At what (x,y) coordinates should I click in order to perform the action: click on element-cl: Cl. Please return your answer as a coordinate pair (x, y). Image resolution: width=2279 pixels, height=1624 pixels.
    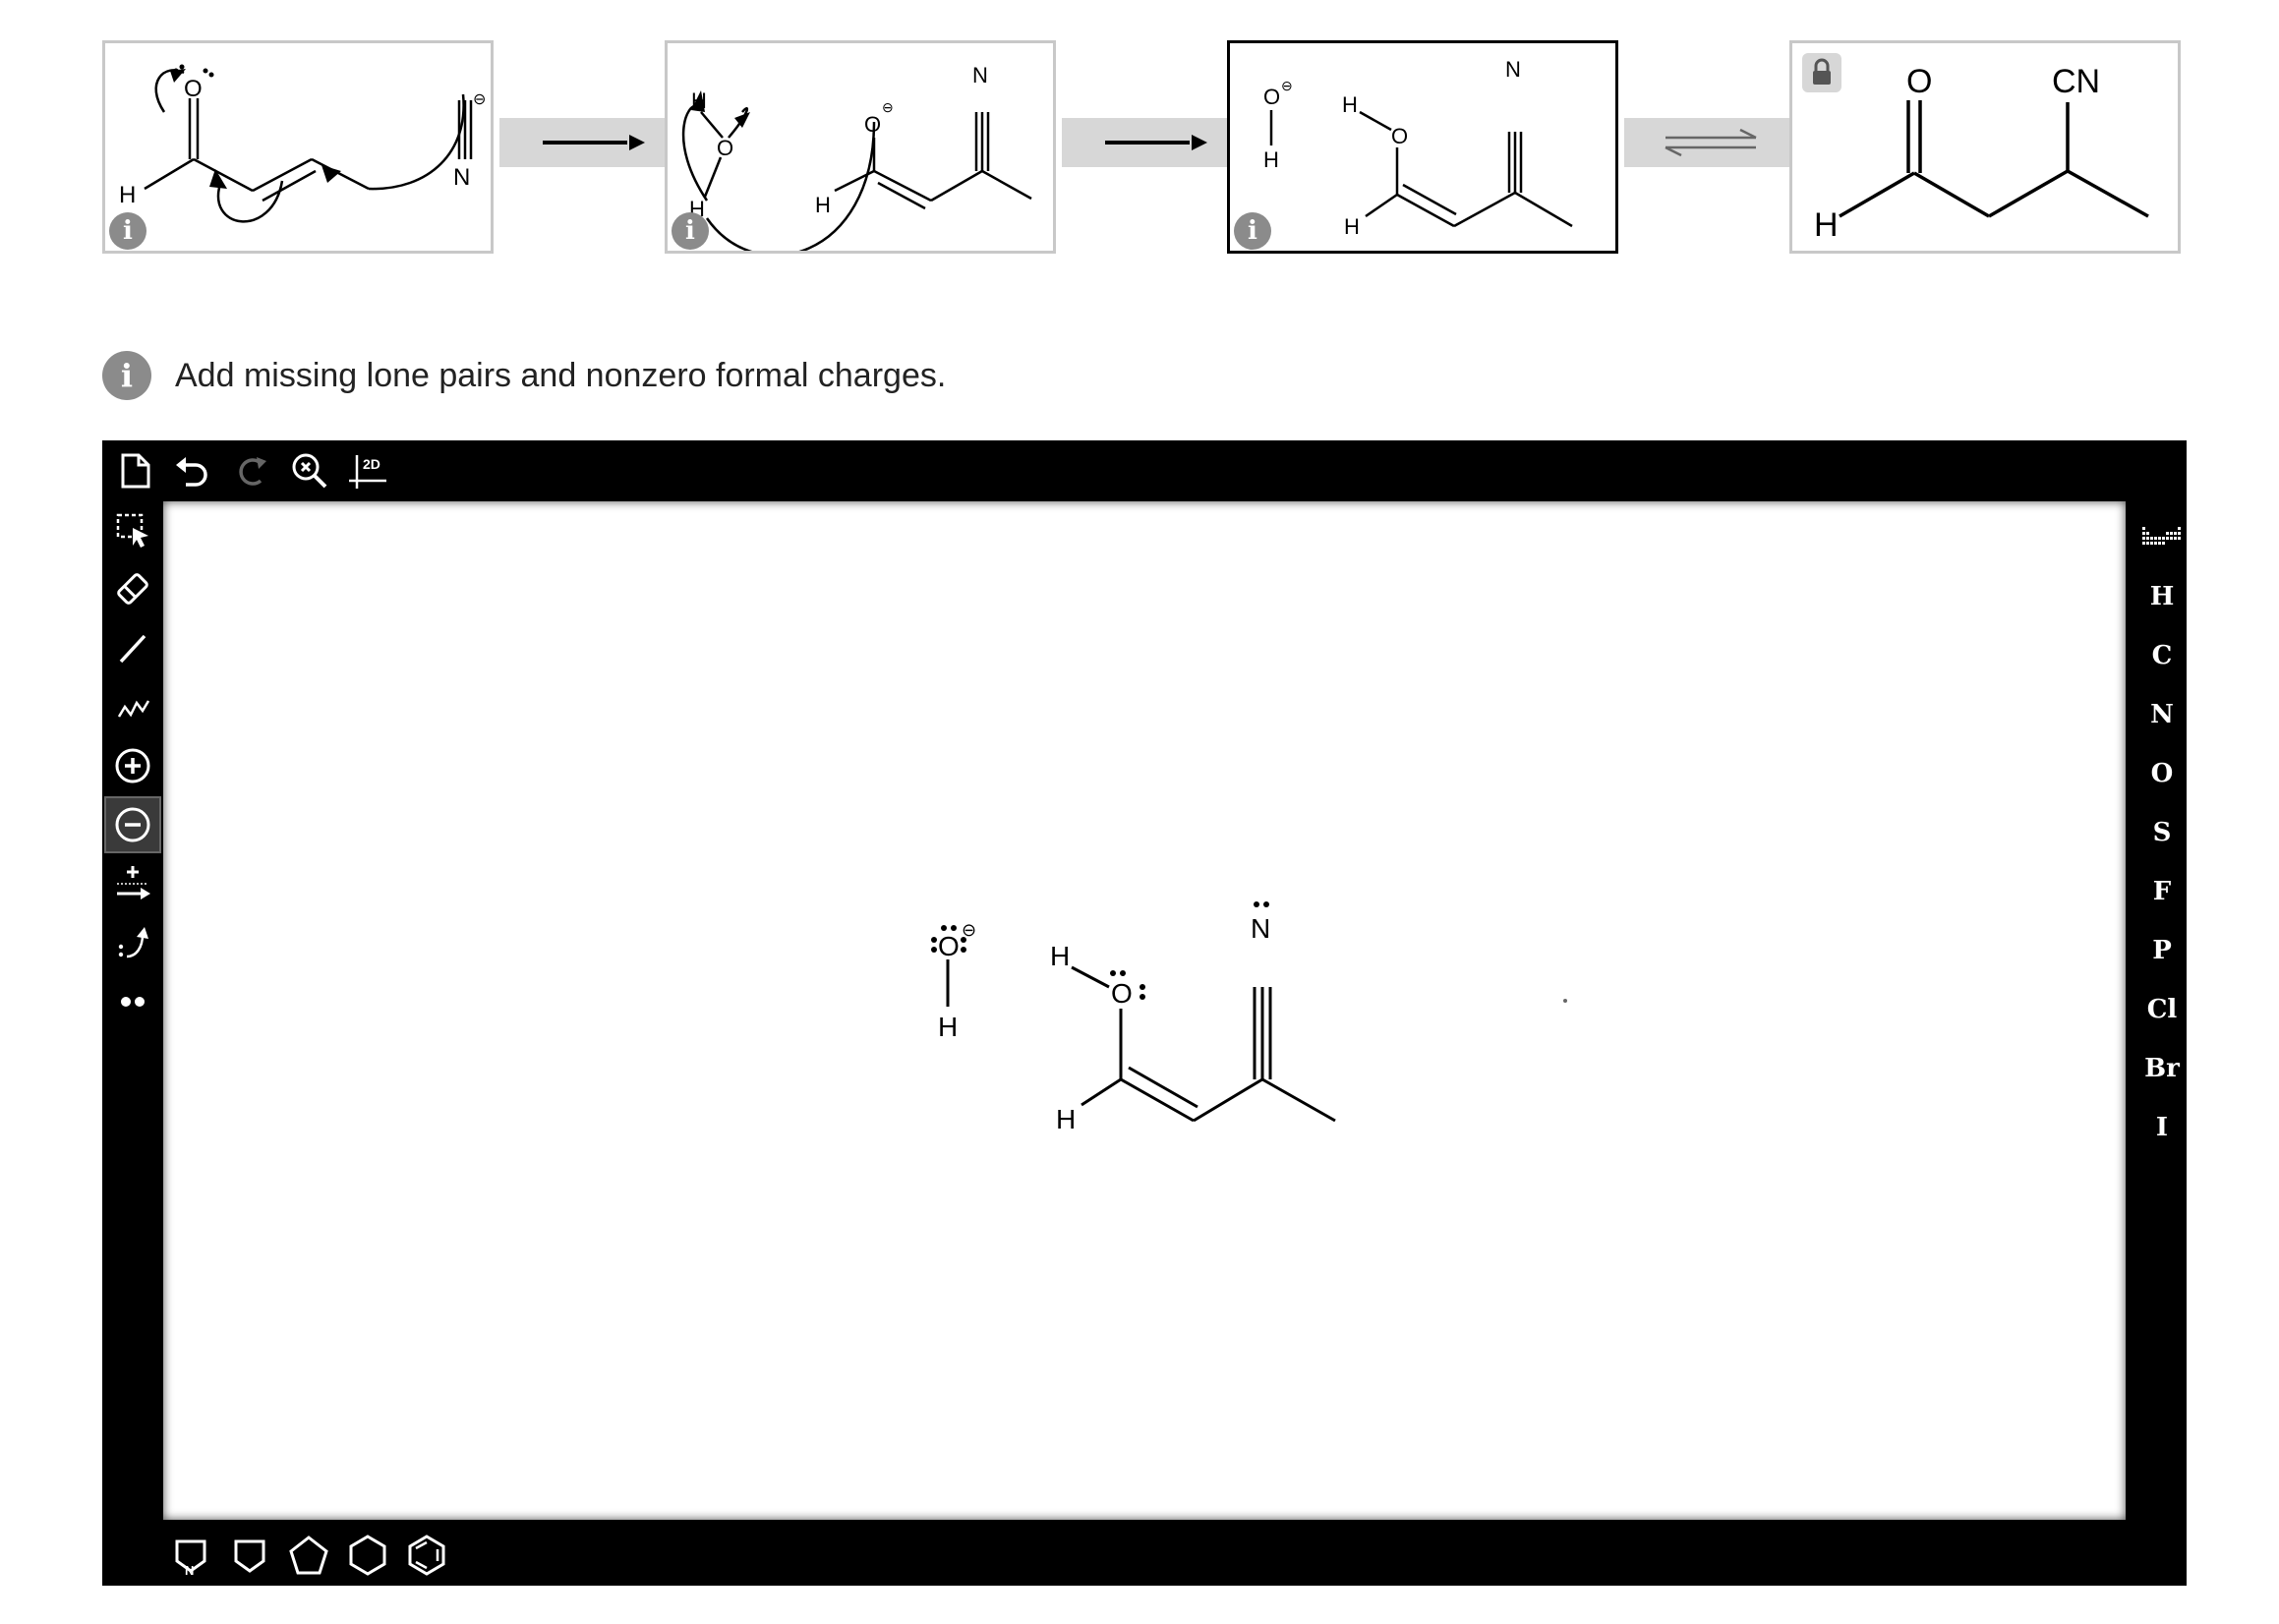
    Looking at the image, I should click on (2162, 1009).